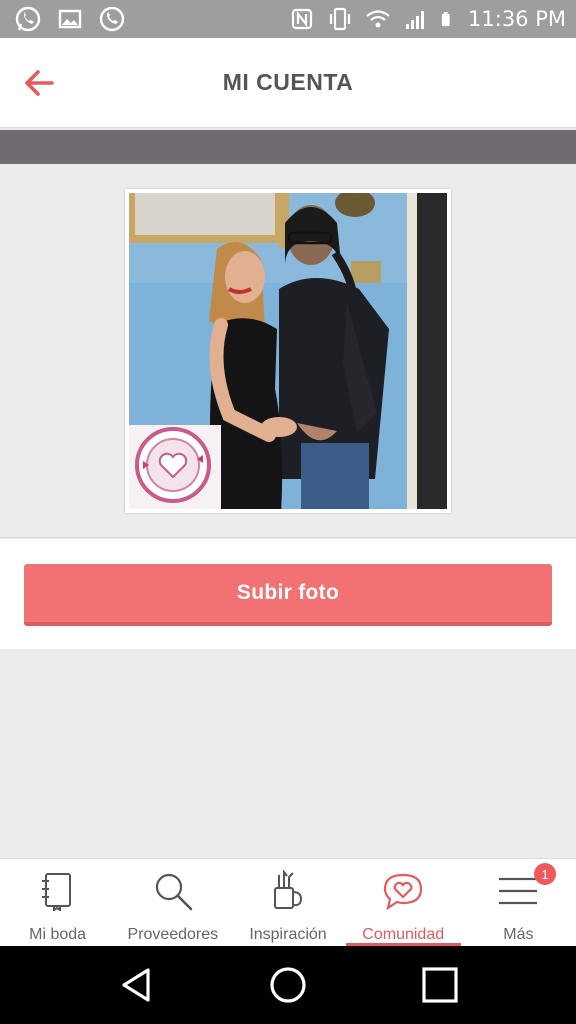 The image size is (576, 1024). I want to click on nav-item-comunidad: Comunidad, so click(403, 902).